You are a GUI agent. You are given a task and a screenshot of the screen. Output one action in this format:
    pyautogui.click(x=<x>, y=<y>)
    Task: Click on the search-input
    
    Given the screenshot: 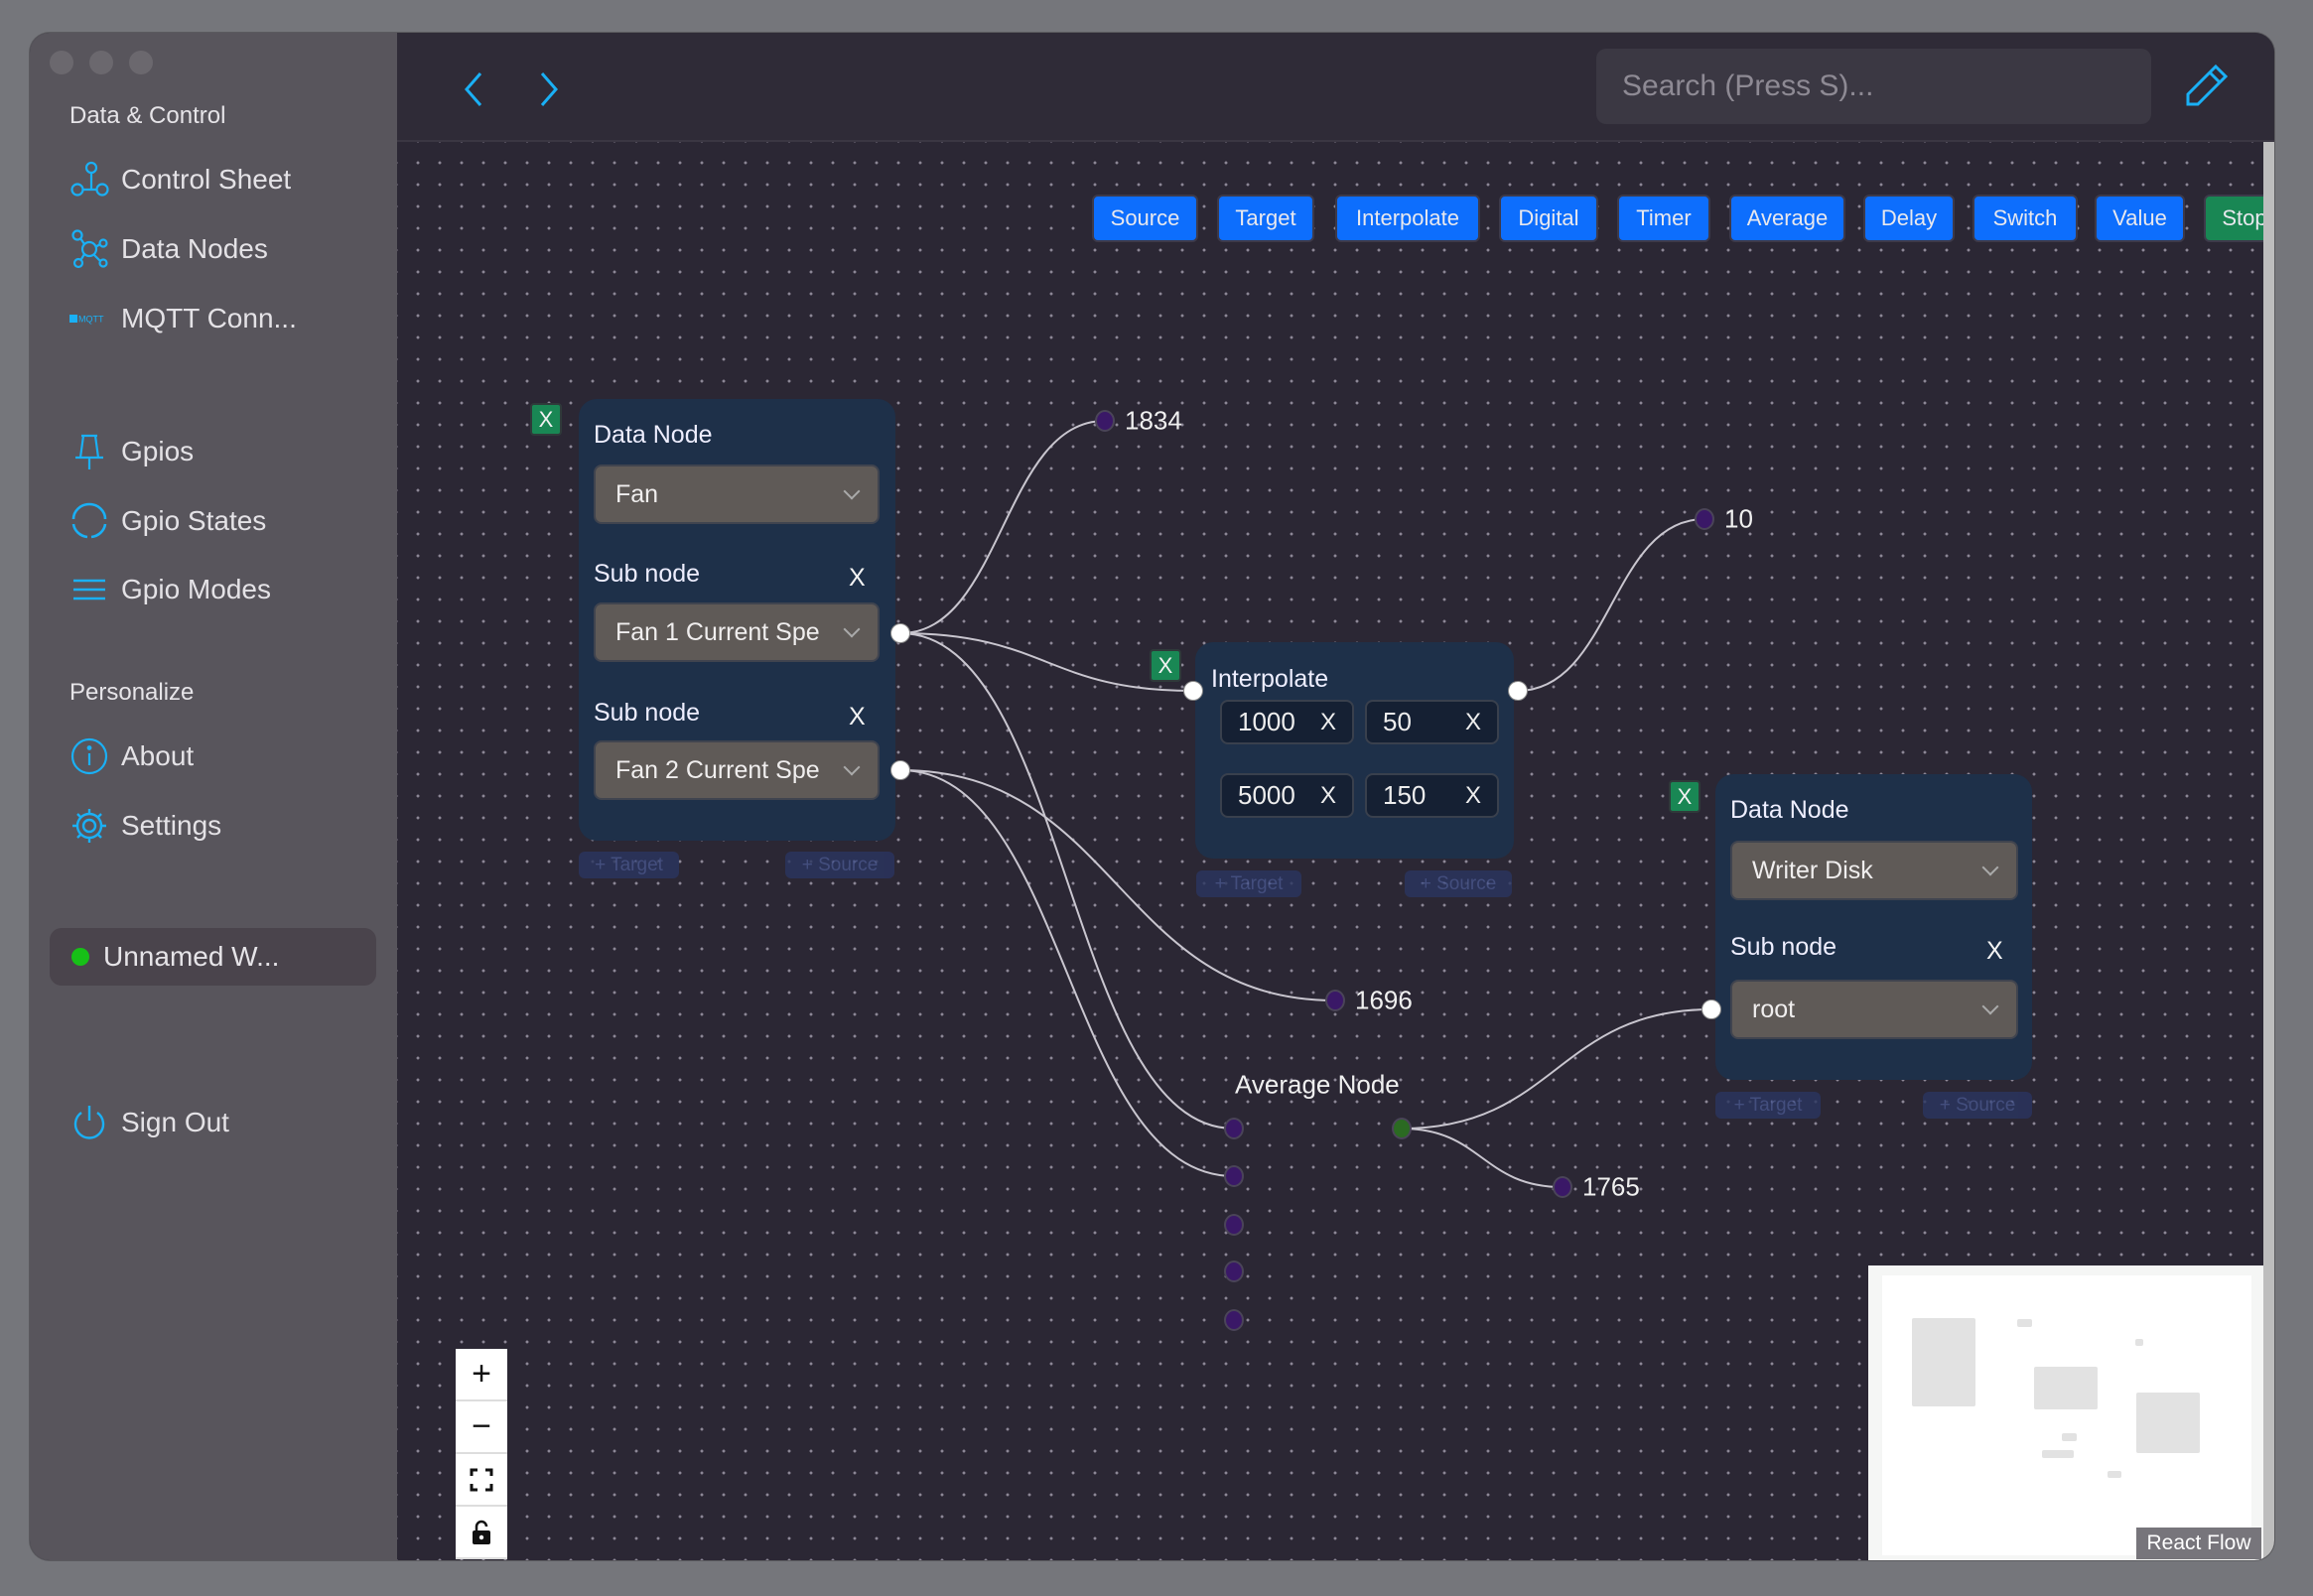 What is the action you would take?
    pyautogui.click(x=1873, y=86)
    